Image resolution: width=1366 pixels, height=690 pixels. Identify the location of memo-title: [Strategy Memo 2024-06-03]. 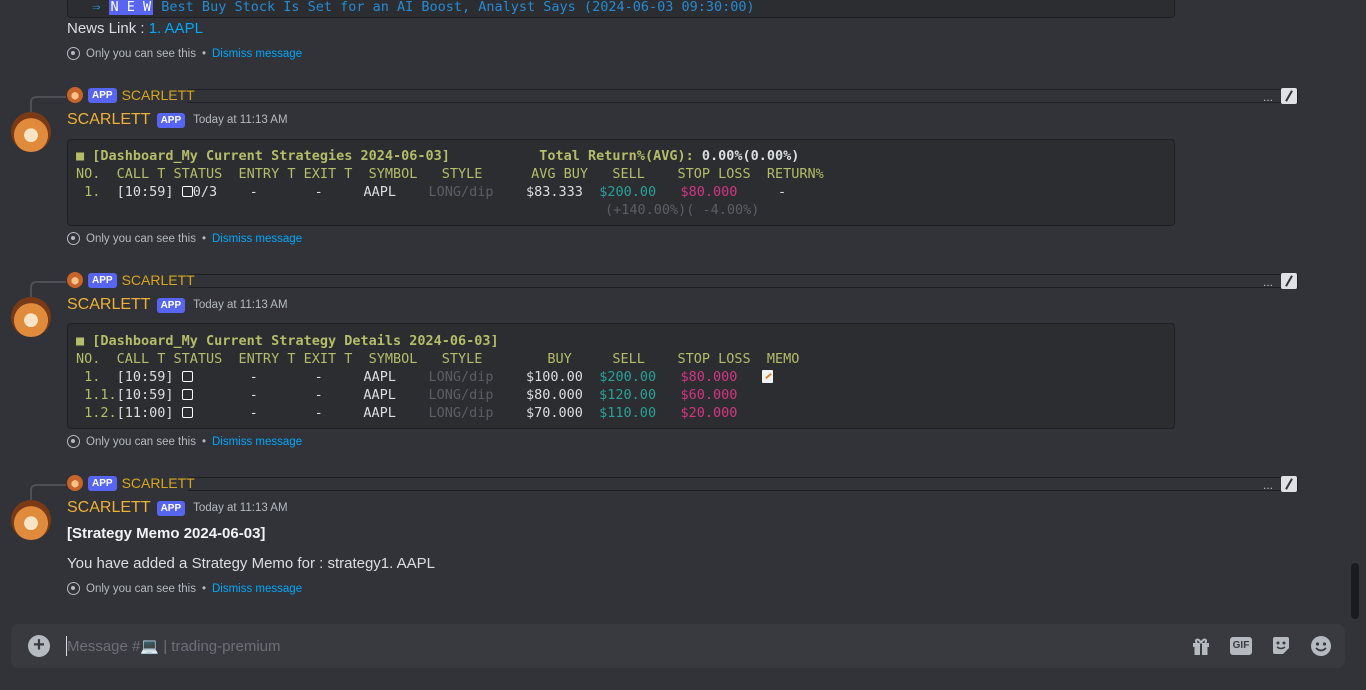
(166, 533).